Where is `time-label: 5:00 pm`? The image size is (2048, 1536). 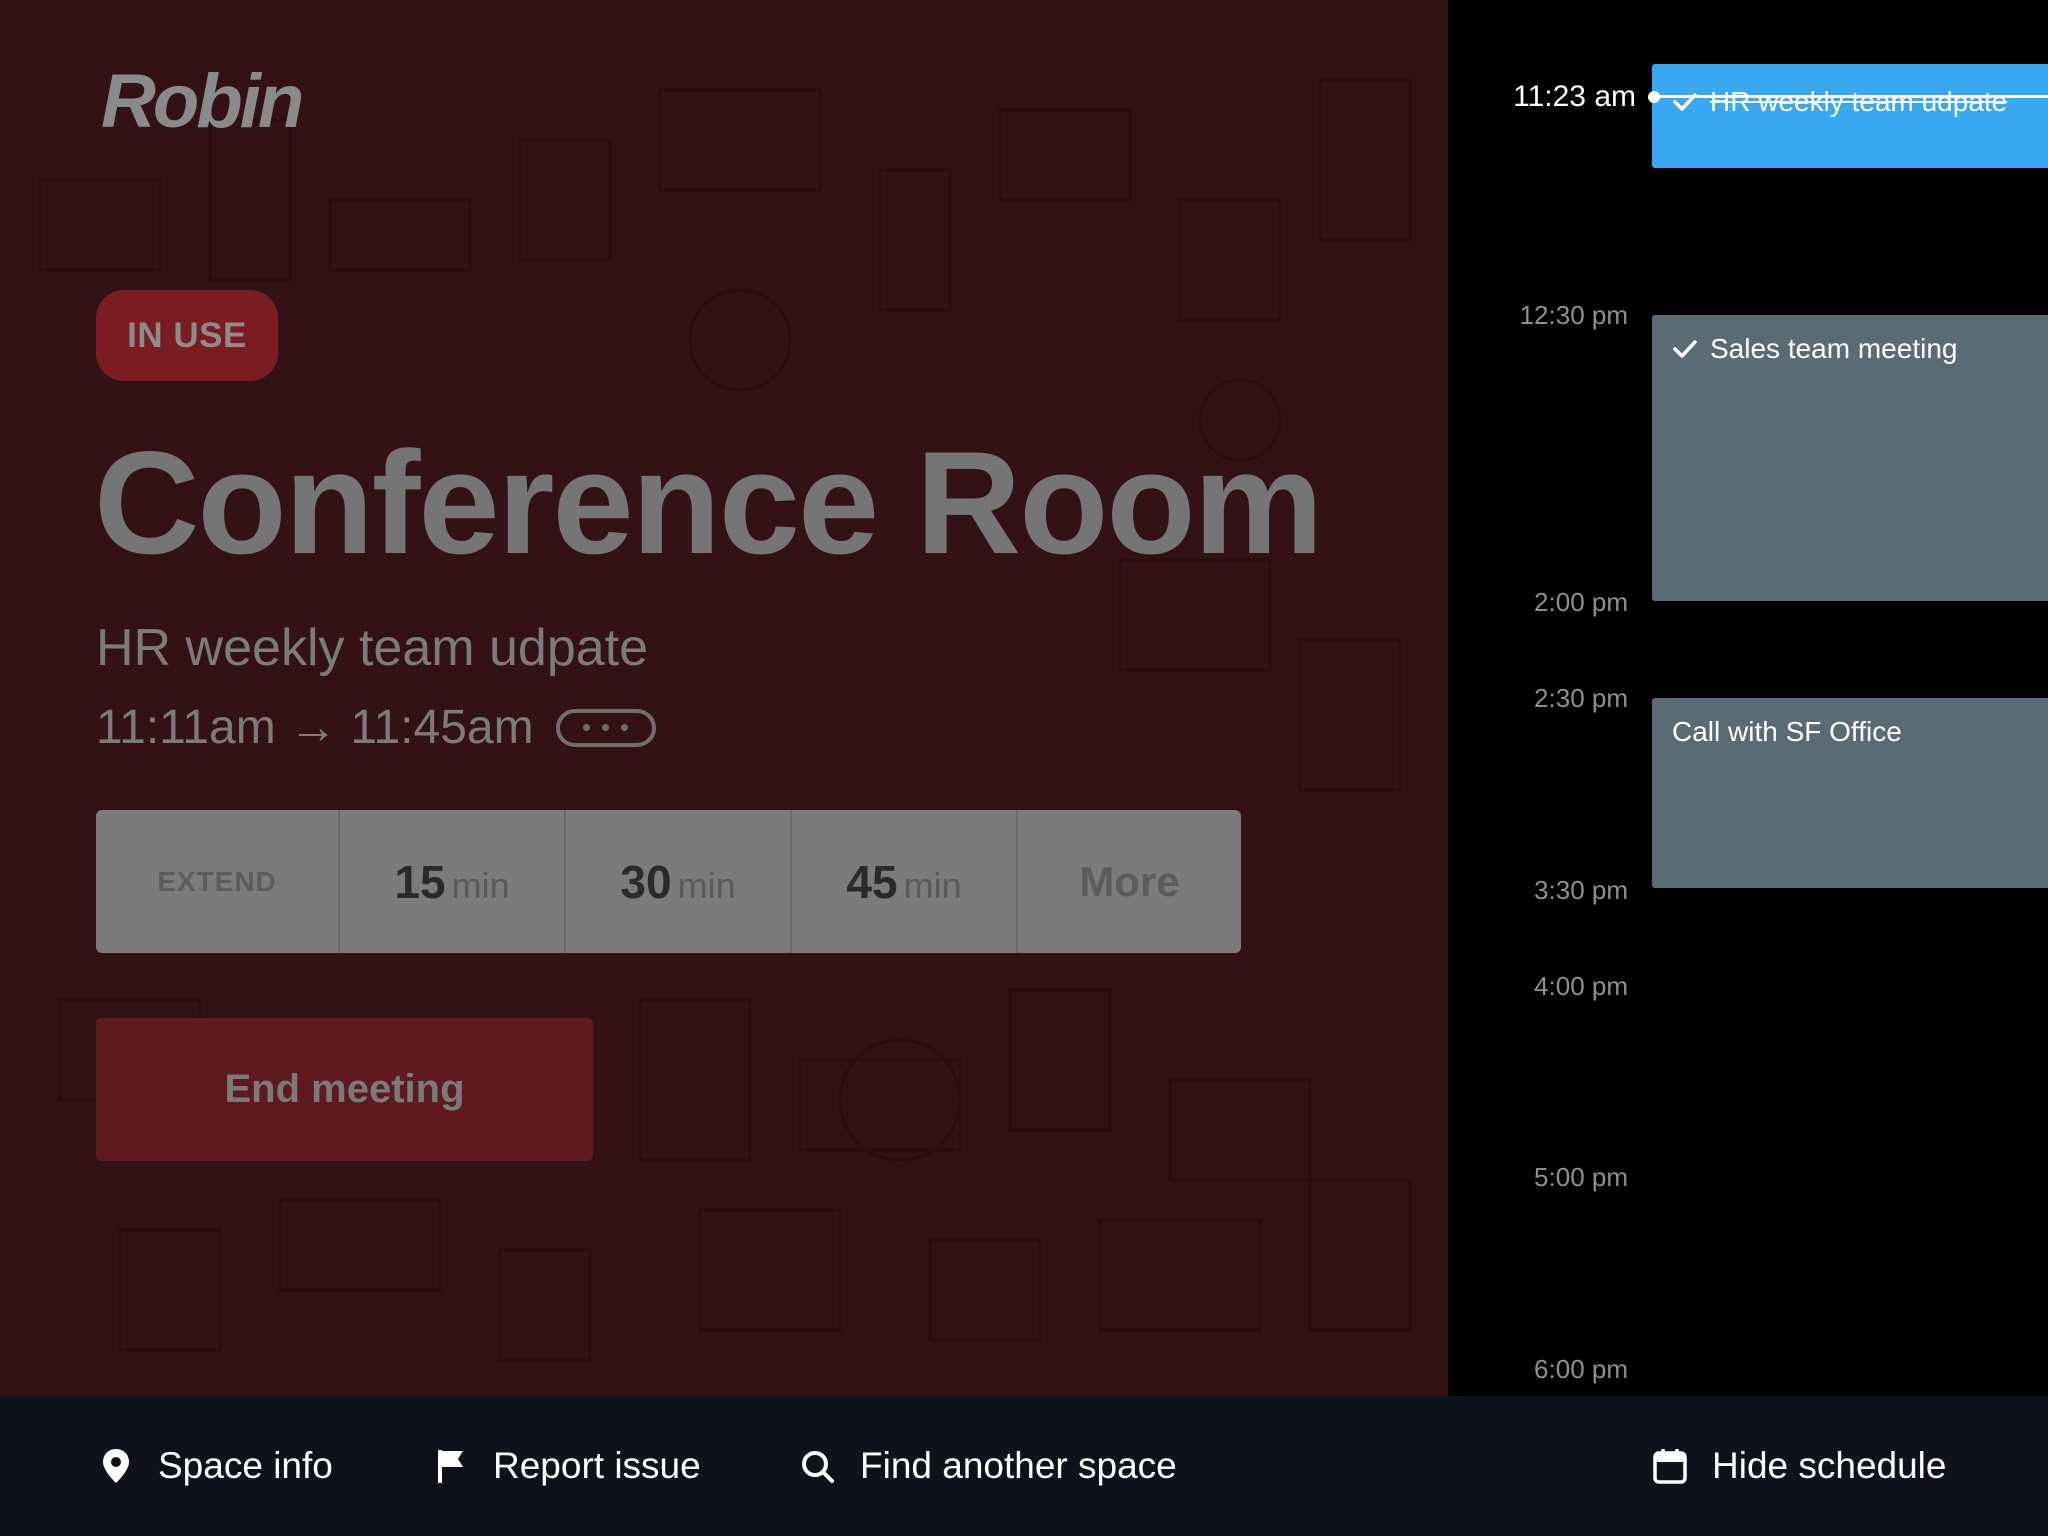
time-label: 5:00 pm is located at coordinates (1581, 1177).